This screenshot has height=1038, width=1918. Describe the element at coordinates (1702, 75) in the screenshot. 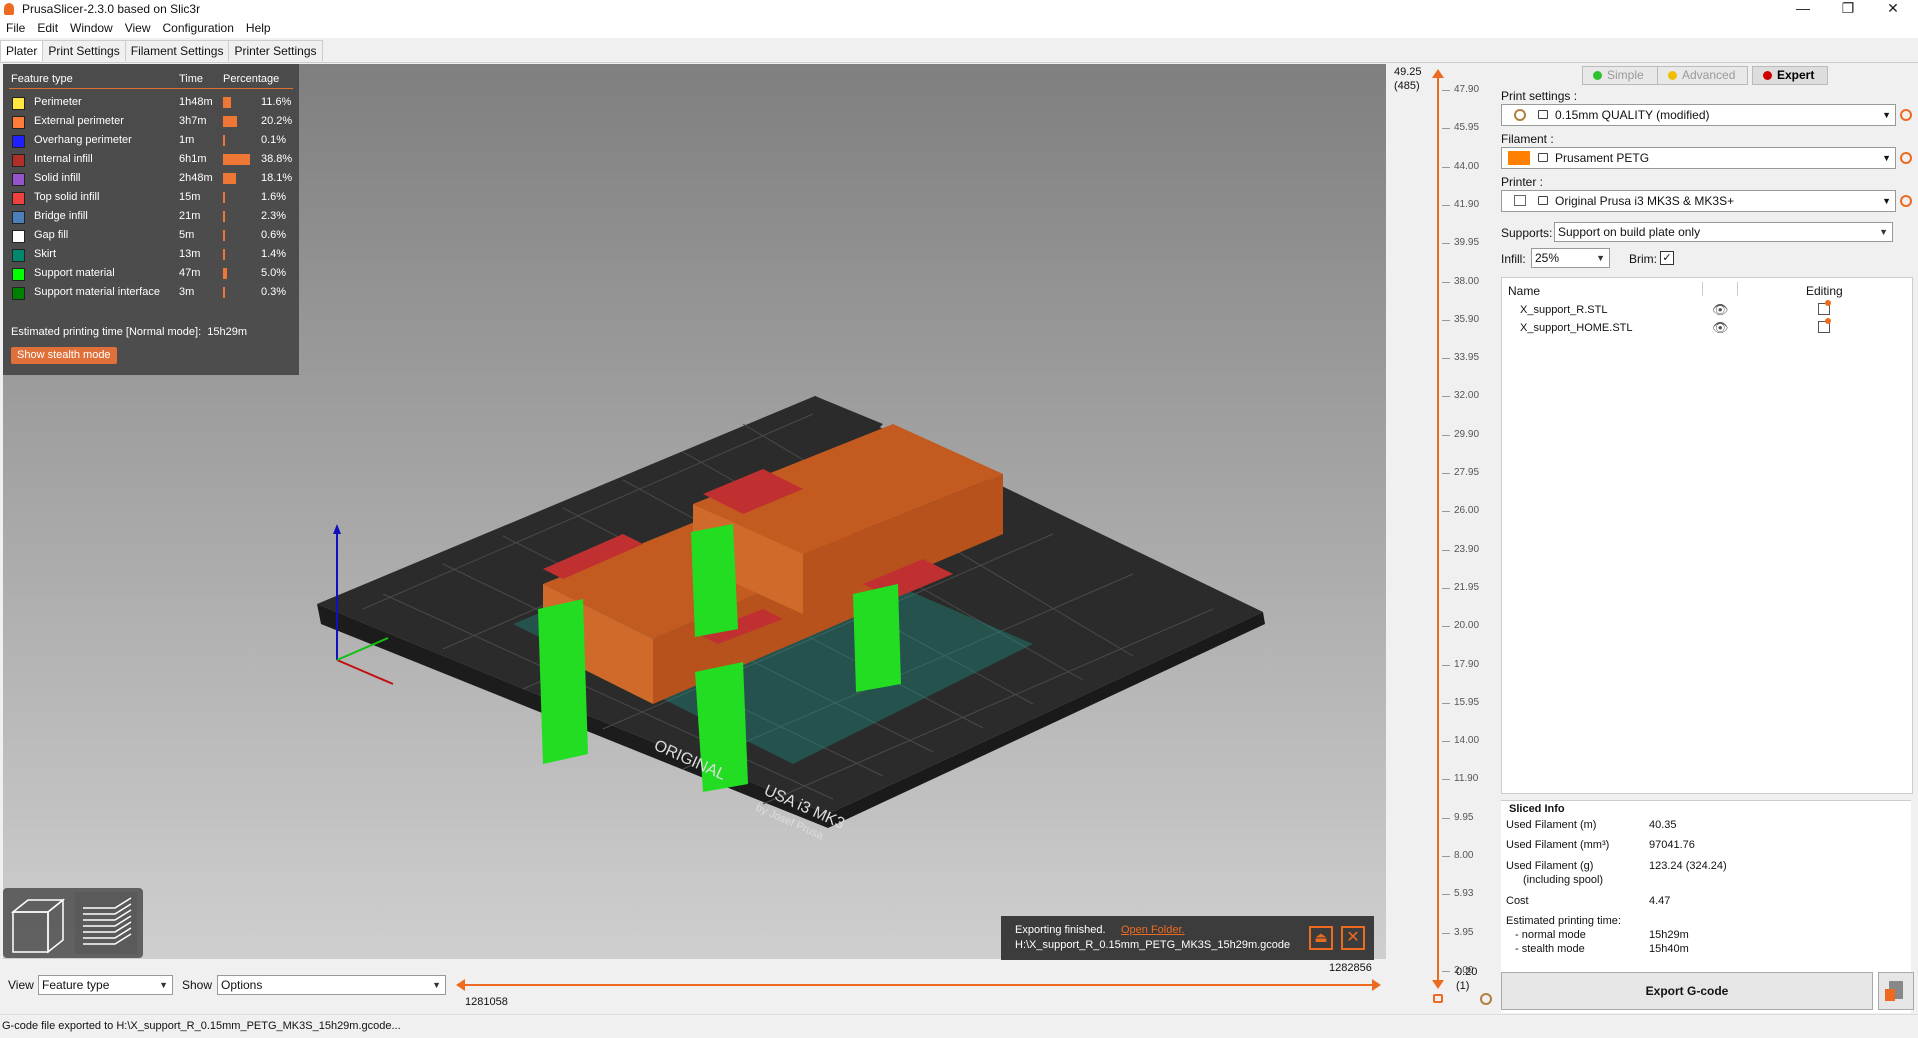

I see `mode-advanced-button: Advanced` at that location.